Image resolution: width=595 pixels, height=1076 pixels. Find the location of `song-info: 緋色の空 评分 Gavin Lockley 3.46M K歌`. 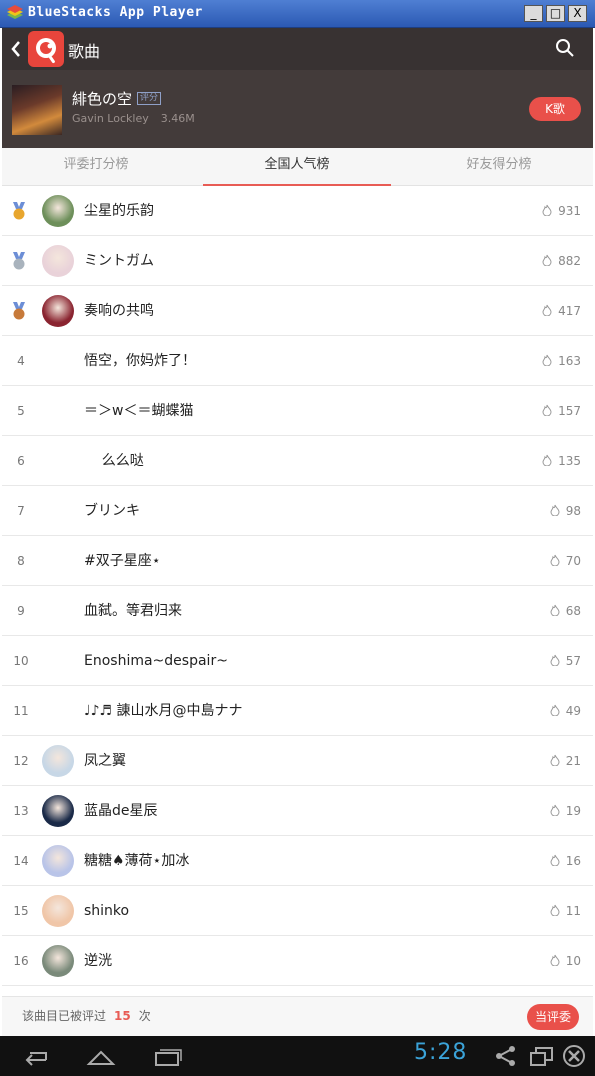

song-info: 緋色の空 评分 Gavin Lockley 3.46M K歌 is located at coordinates (297, 109).